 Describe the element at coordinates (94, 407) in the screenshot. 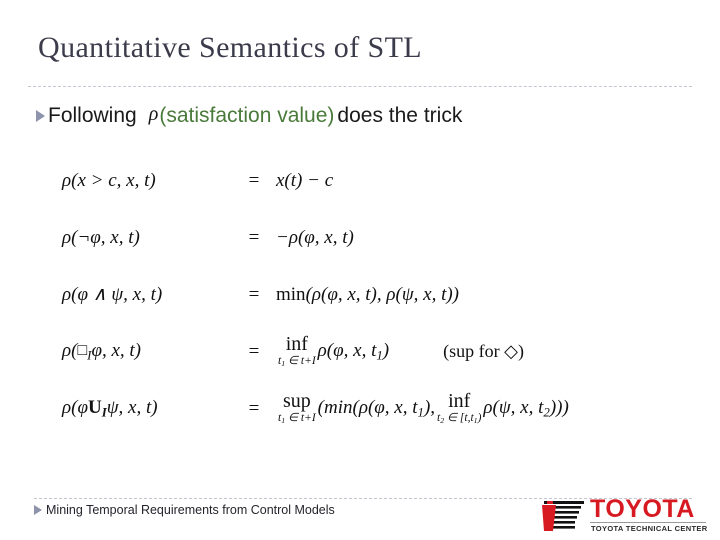

I see `until-operator-icon: U` at that location.